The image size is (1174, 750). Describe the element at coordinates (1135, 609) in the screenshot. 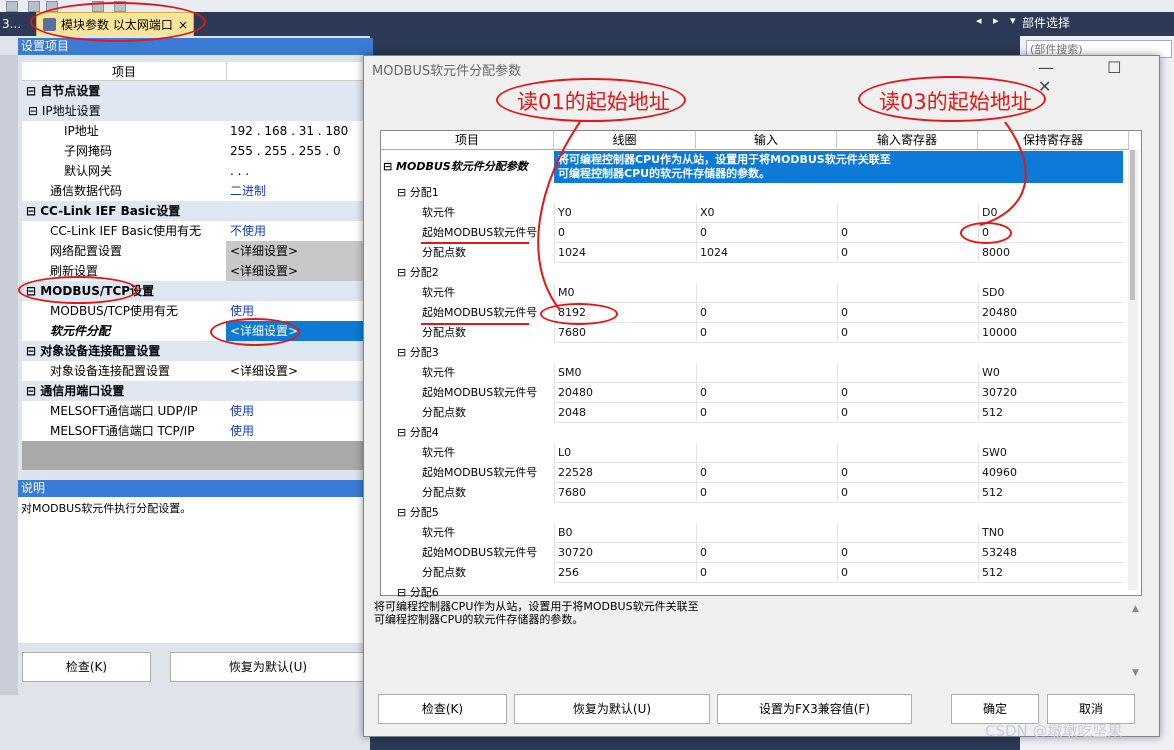

I see `scroll-up-icon: ▲` at that location.